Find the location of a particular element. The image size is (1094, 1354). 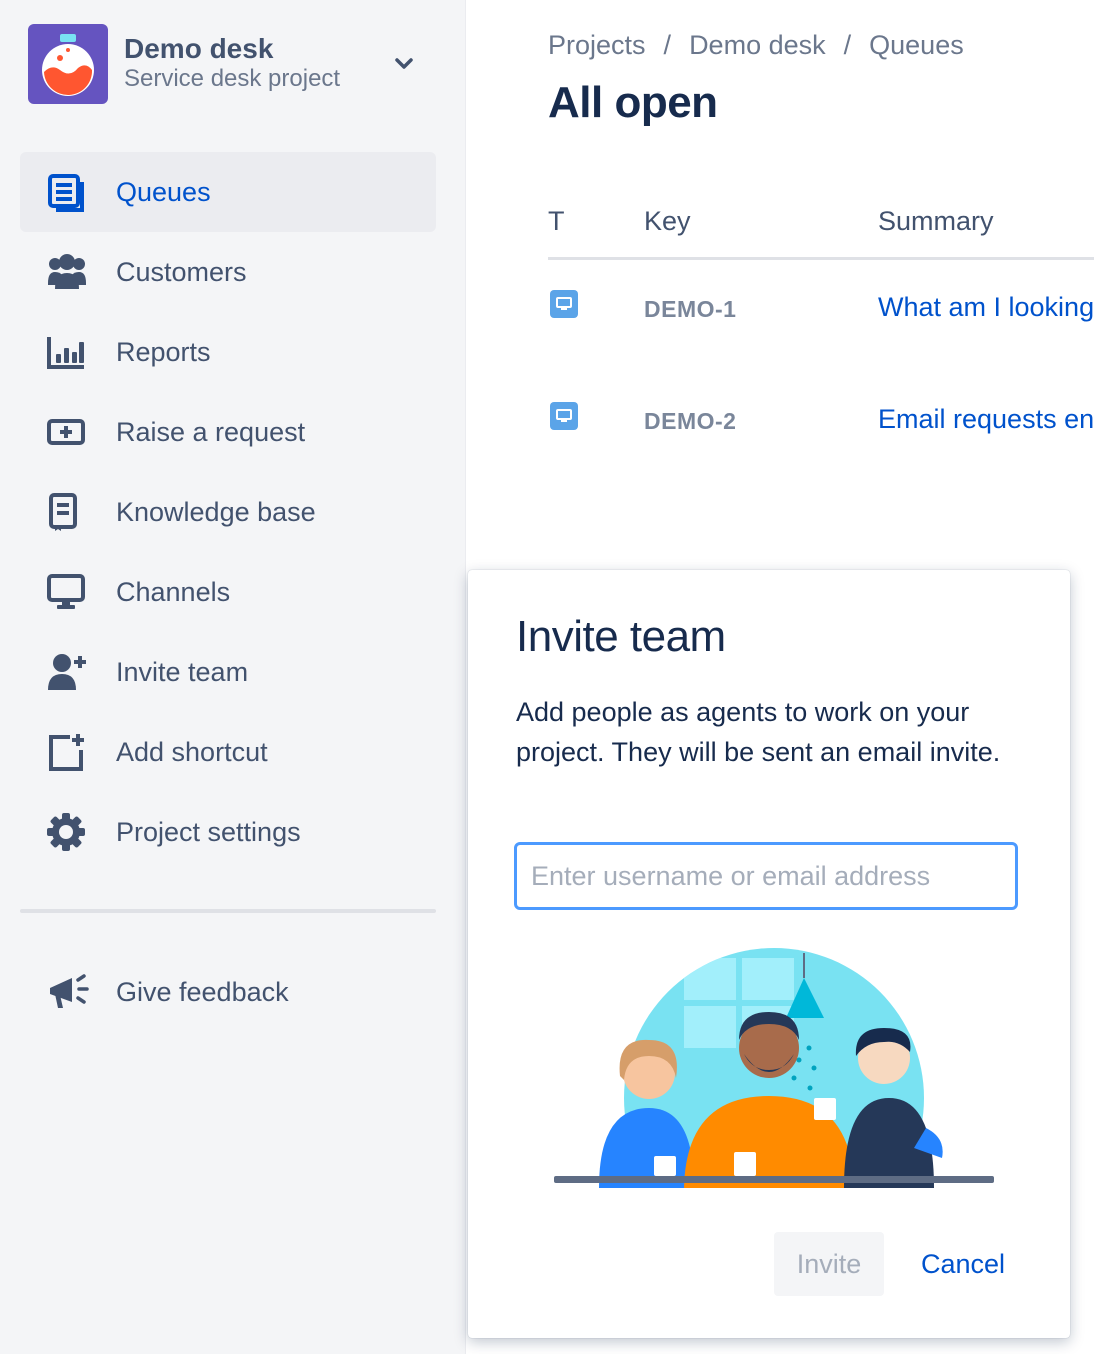

breadcrumb: Projects / Demo desk / Queues is located at coordinates (756, 45).